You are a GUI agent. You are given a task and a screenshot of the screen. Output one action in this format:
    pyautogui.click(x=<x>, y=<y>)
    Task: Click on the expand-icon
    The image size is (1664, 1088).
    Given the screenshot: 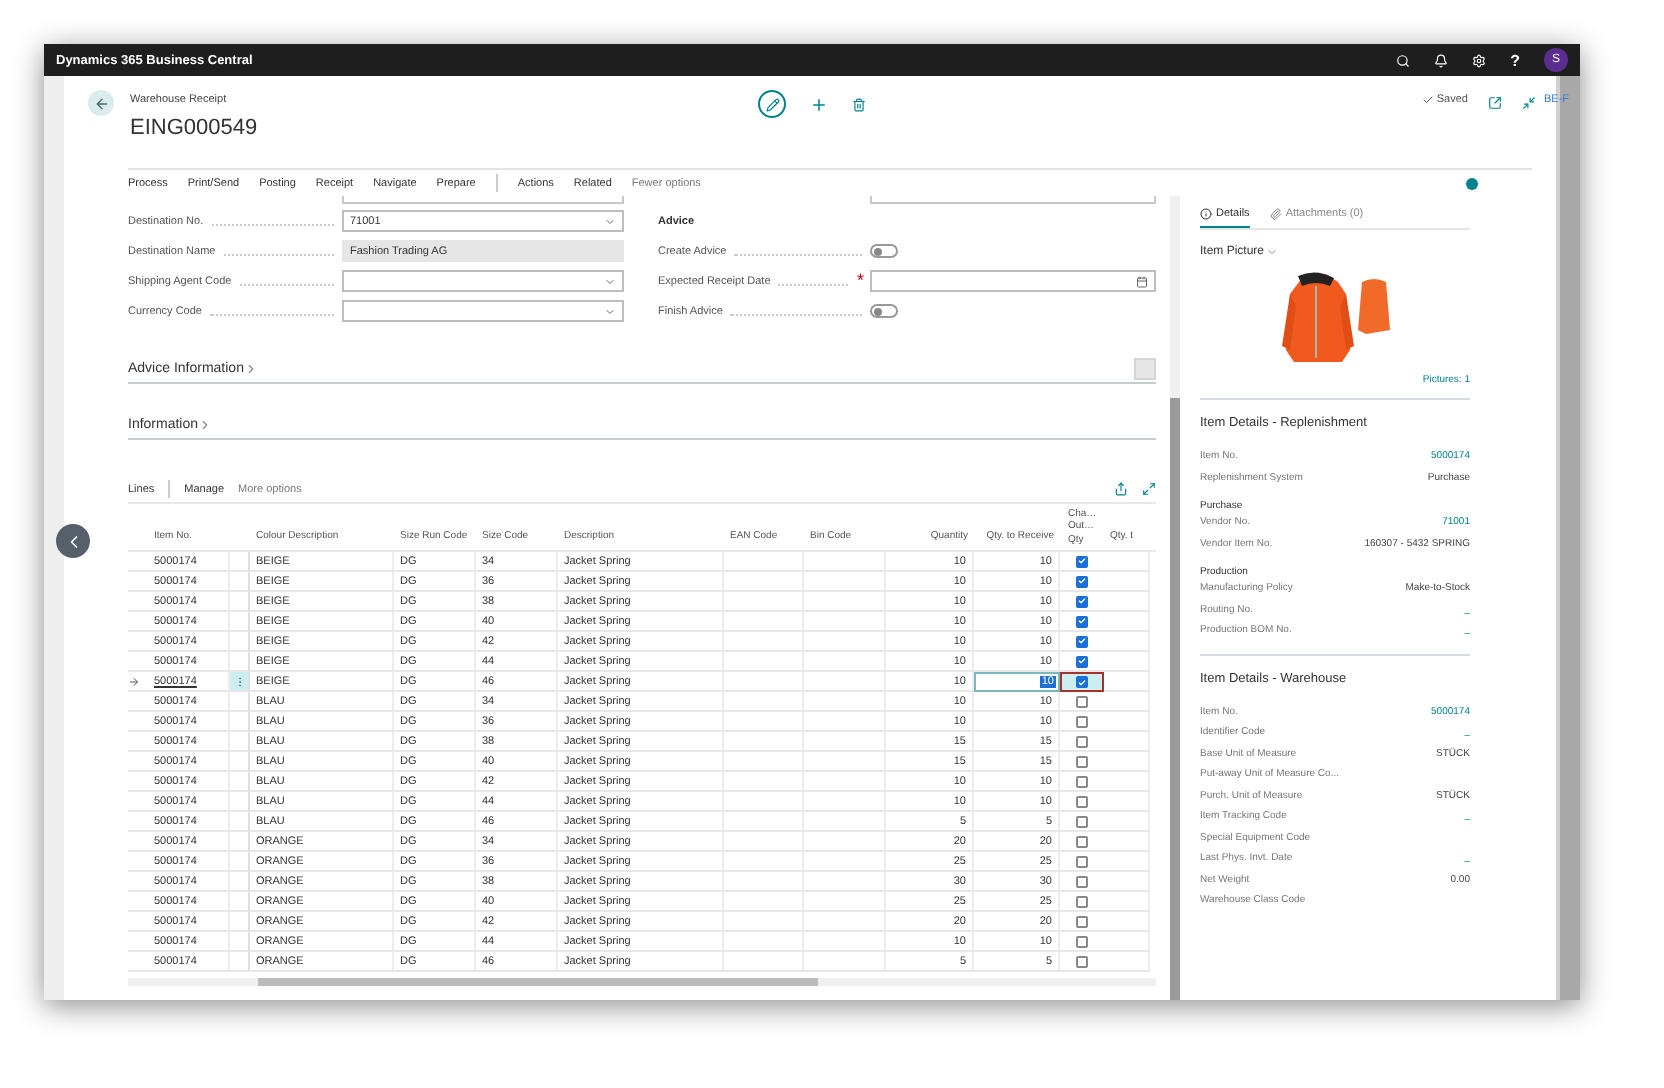 What is the action you would take?
    pyautogui.click(x=1149, y=489)
    